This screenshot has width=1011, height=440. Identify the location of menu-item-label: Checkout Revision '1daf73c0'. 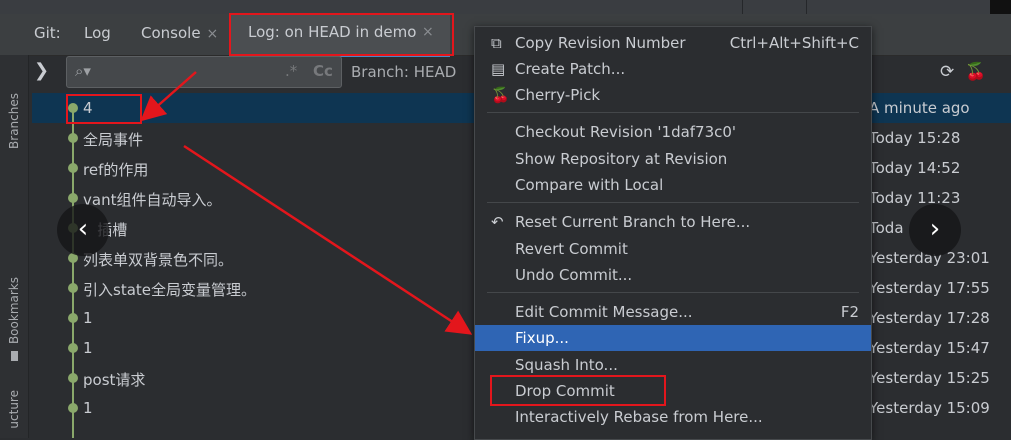
(626, 132).